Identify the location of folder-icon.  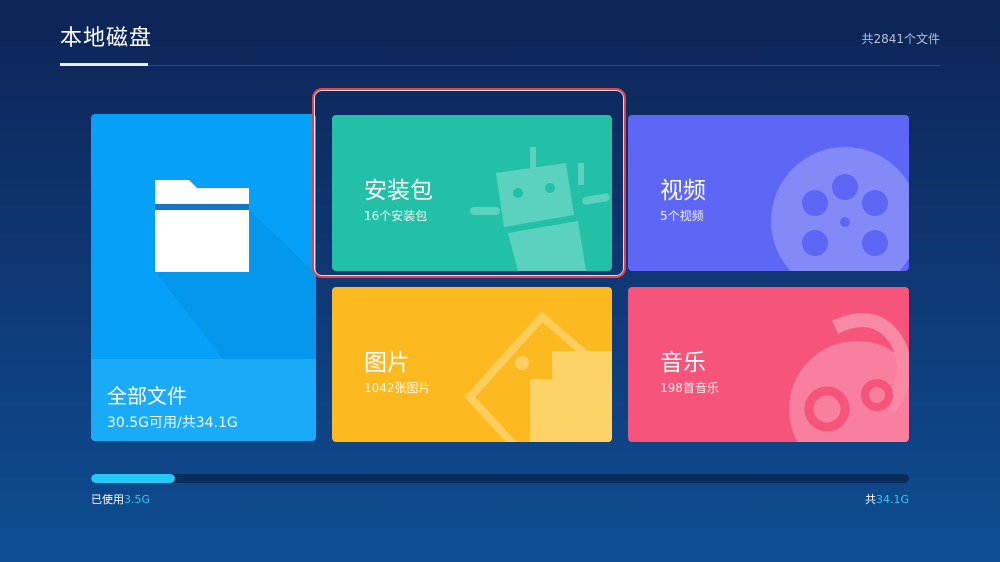
(235, 269).